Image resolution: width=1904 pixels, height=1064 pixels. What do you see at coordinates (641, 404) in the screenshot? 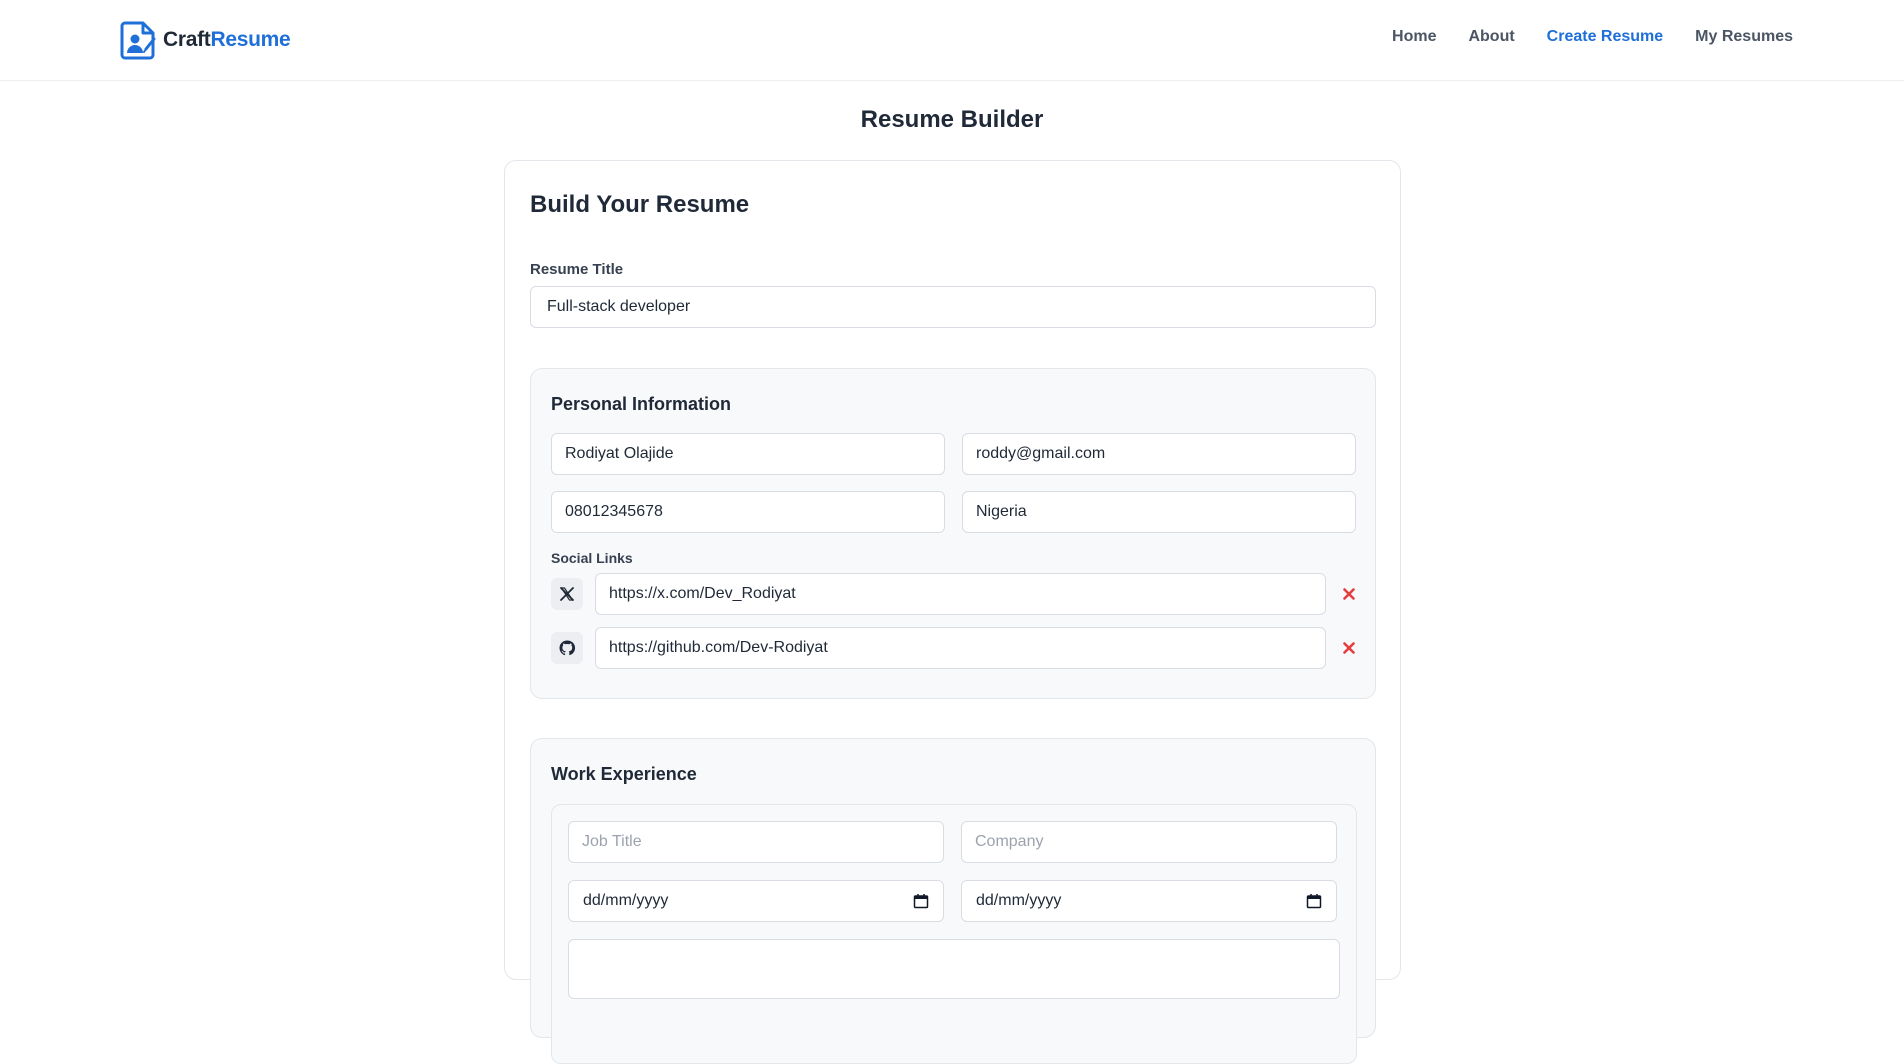
I see `personal-info-title: Personal Information` at bounding box center [641, 404].